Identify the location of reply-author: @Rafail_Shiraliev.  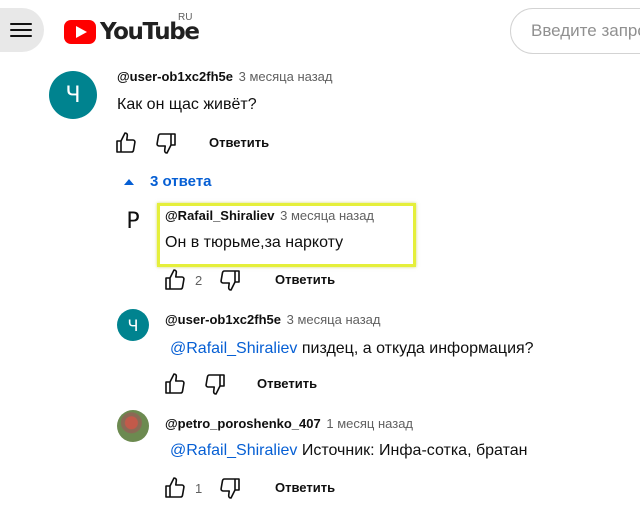
(220, 215).